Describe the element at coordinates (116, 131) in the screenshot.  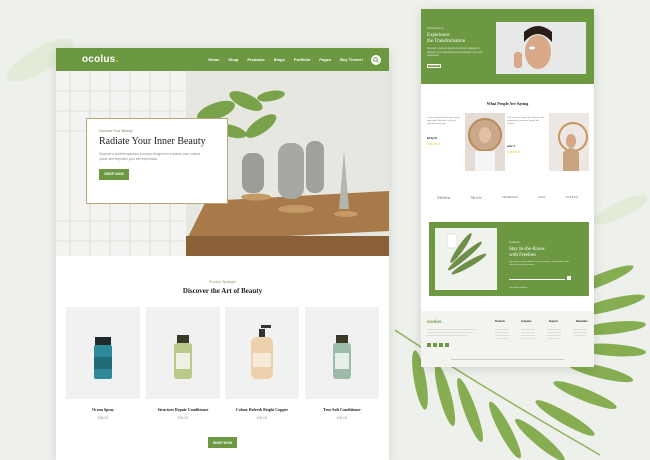
I see `hero-eyebrow: Discover Your Beauty` at that location.